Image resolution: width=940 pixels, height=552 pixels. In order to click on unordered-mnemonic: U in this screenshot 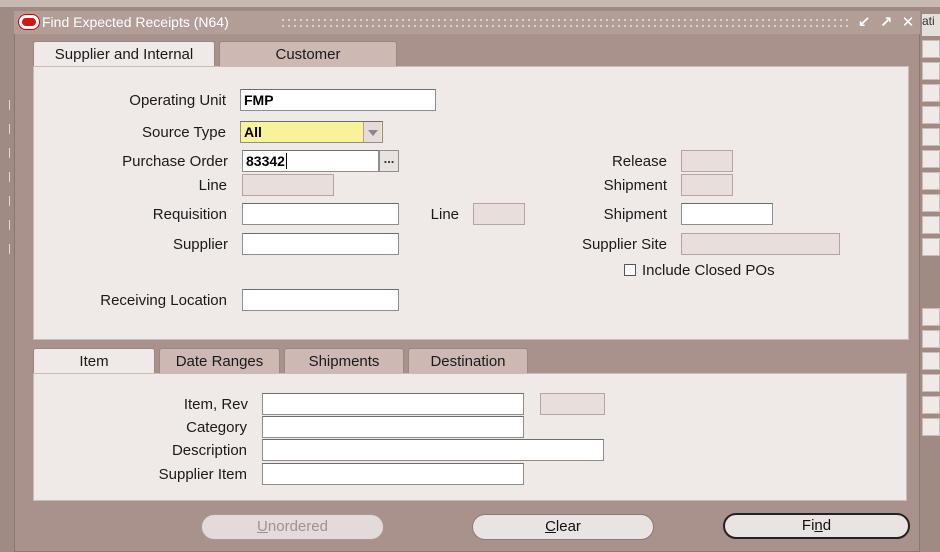, I will do `click(262, 526)`.